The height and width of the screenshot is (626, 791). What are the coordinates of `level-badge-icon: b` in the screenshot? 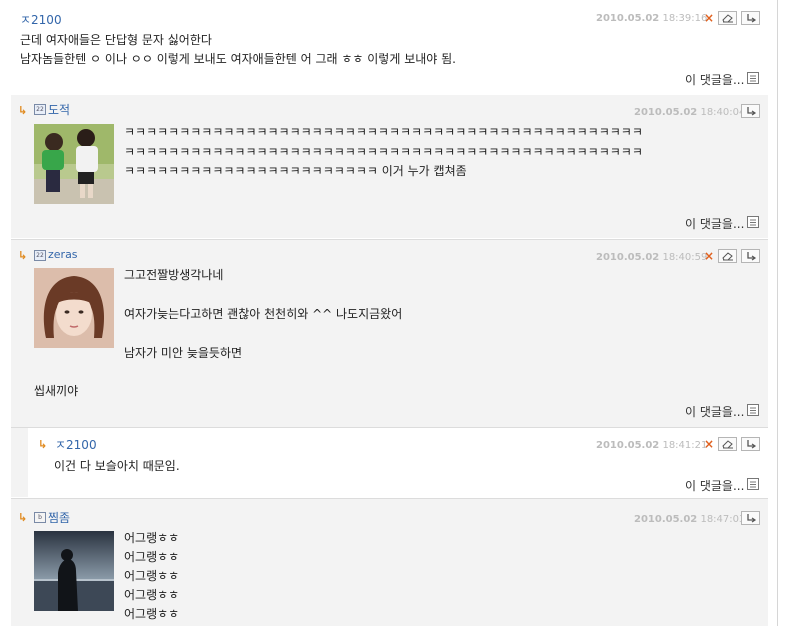 It's located at (40, 517).